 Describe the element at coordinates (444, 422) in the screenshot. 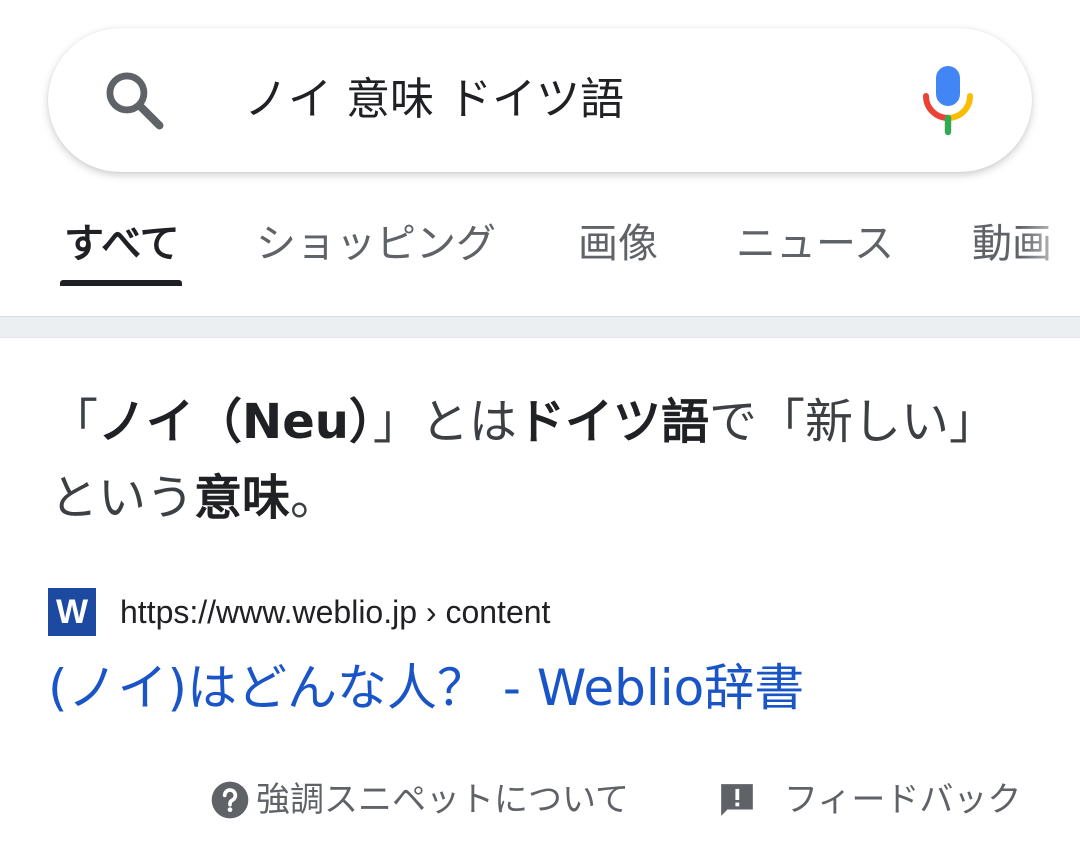

I see `snippet-part: 」とは` at that location.